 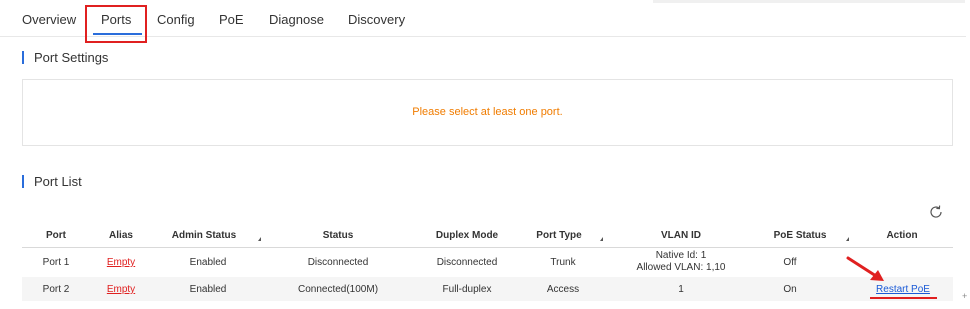 I want to click on cell-vlan-allowed: Allowed VLAN: 1,10, so click(x=681, y=267).